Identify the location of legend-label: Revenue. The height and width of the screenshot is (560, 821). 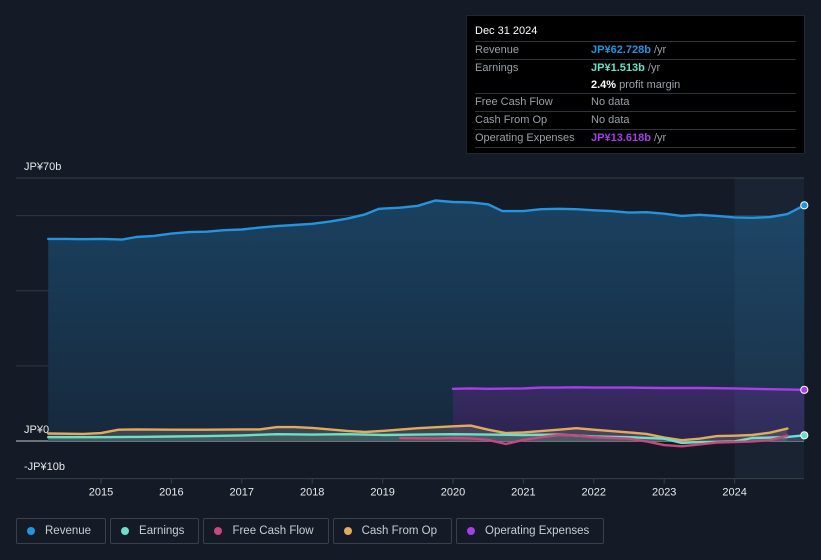
(68, 531).